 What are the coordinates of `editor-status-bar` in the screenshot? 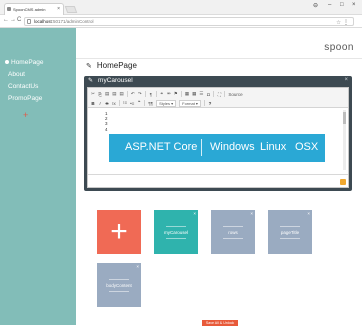 It's located at (218, 174).